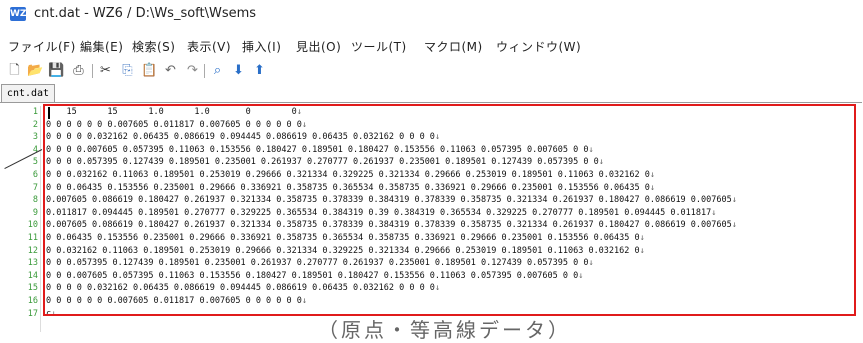 This screenshot has height=343, width=863. Describe the element at coordinates (35, 71) in the screenshot. I see `open-folder-icon: 📂` at that location.